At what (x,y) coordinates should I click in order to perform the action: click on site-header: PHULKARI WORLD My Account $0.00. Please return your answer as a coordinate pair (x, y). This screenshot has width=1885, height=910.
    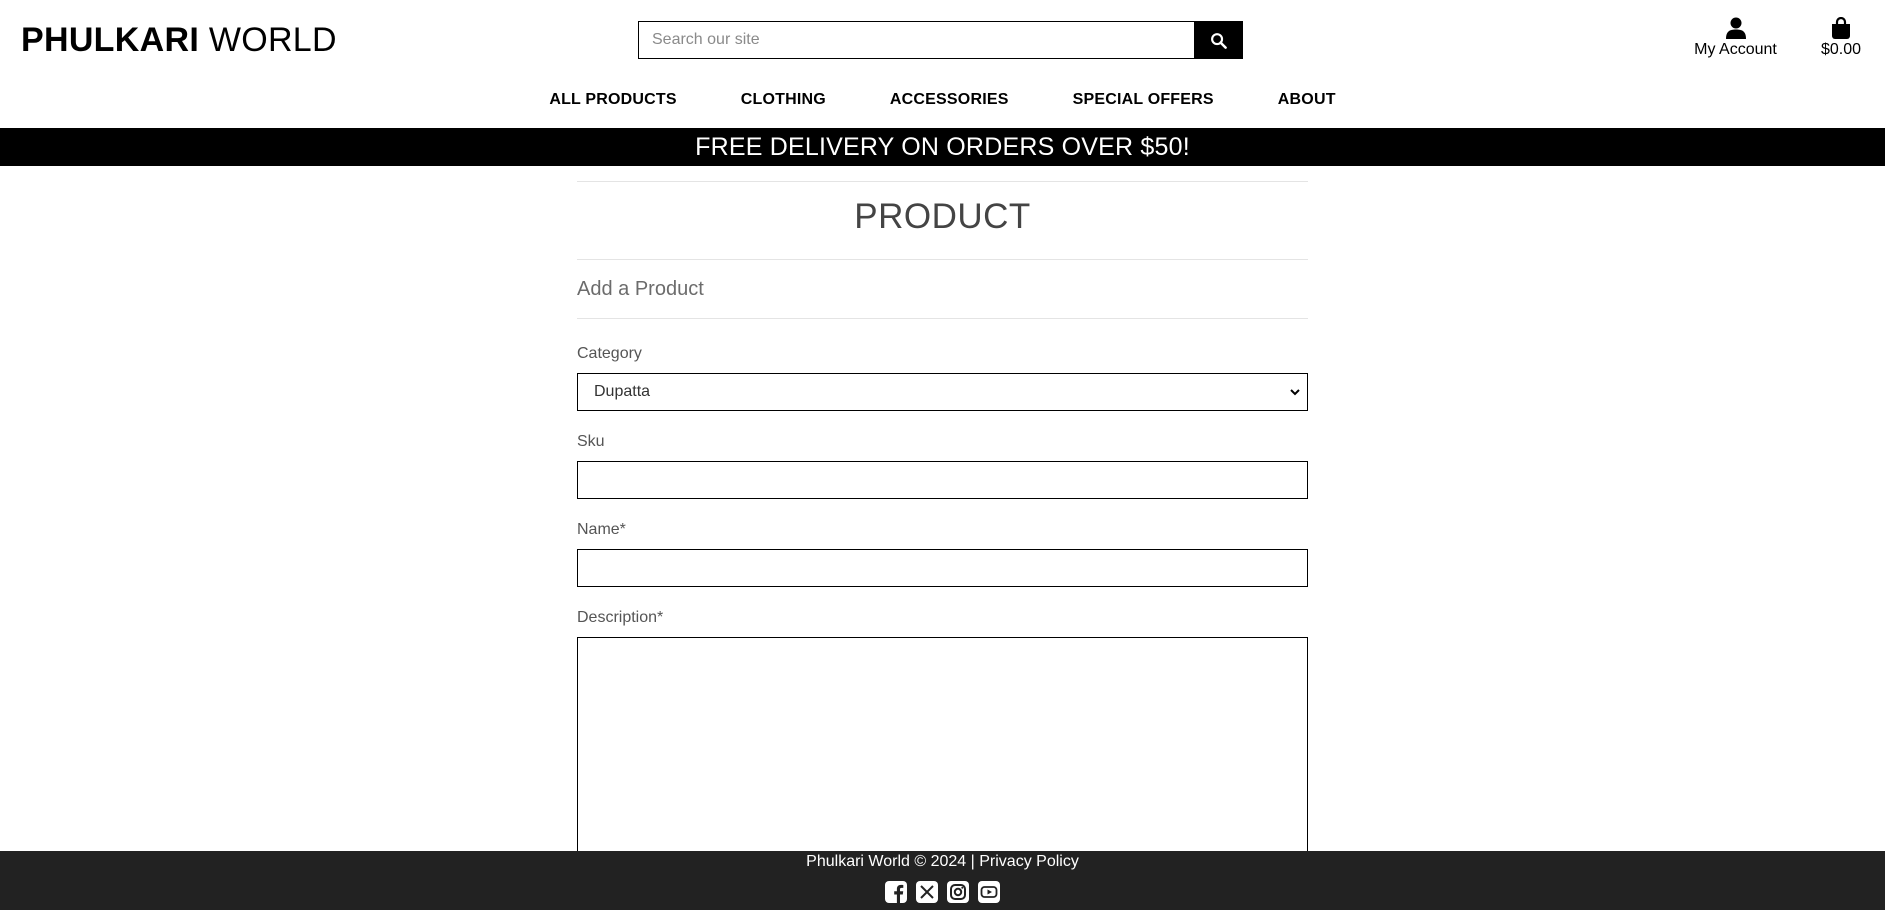
    Looking at the image, I should click on (942, 64).